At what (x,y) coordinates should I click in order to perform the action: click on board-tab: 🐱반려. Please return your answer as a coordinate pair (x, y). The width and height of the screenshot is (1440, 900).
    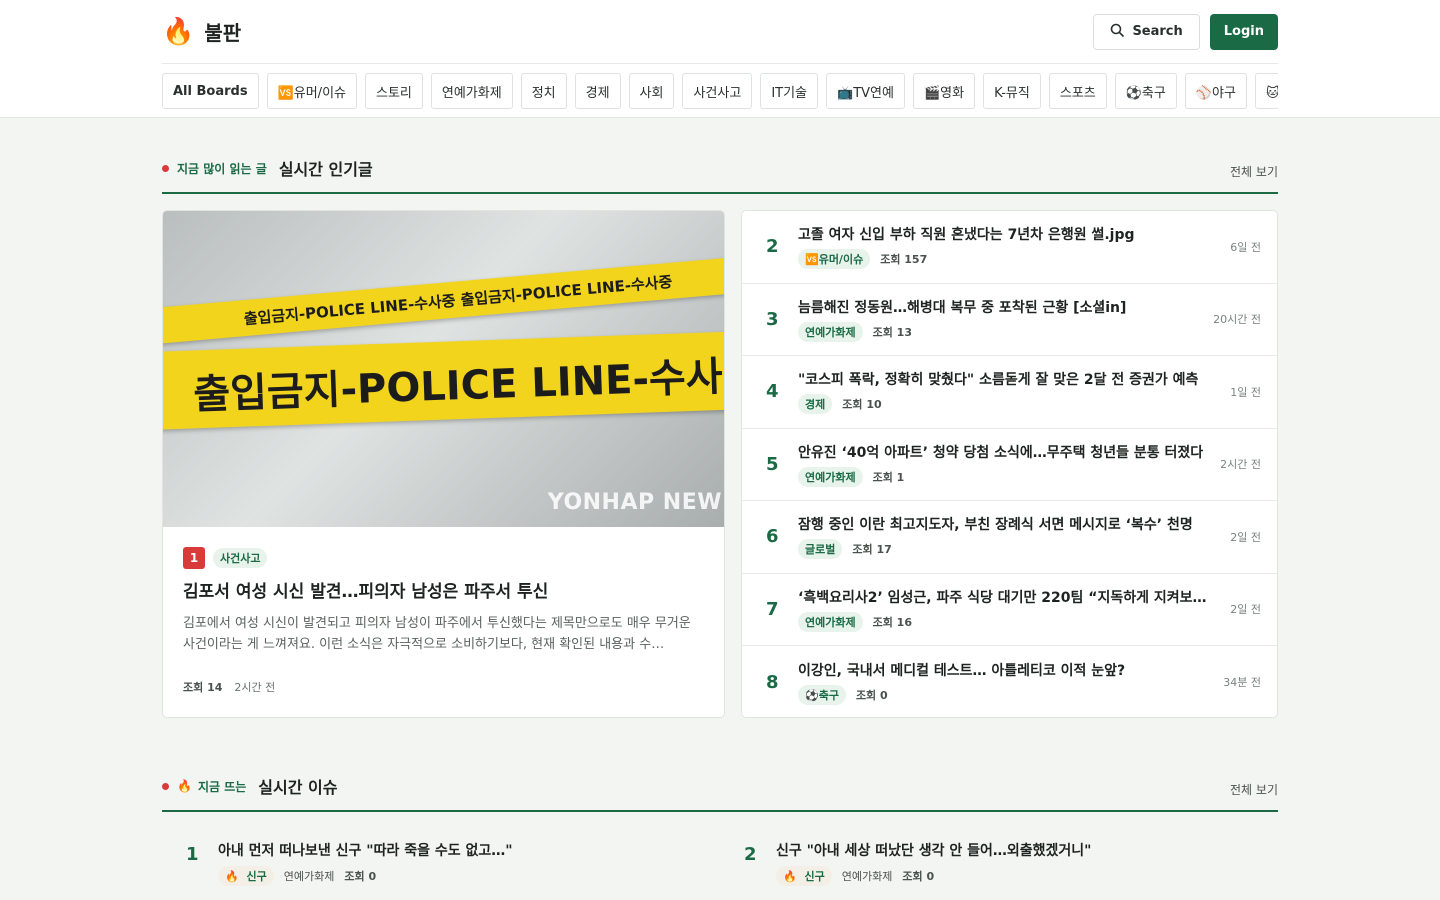
    Looking at the image, I should click on (1266, 91).